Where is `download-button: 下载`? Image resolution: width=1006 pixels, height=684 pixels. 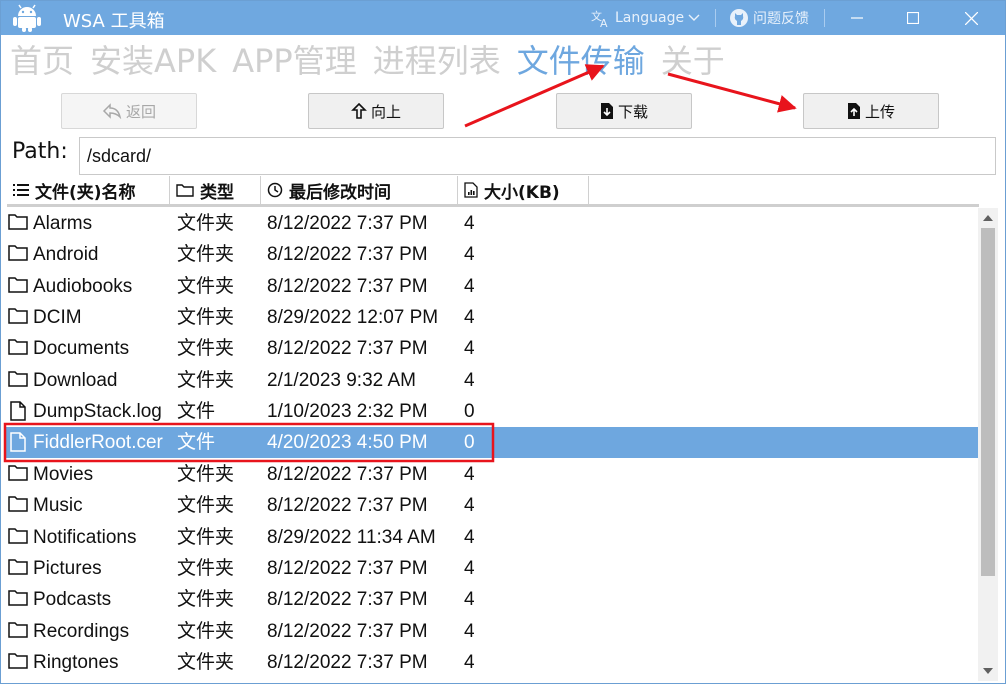
download-button: 下载 is located at coordinates (624, 111).